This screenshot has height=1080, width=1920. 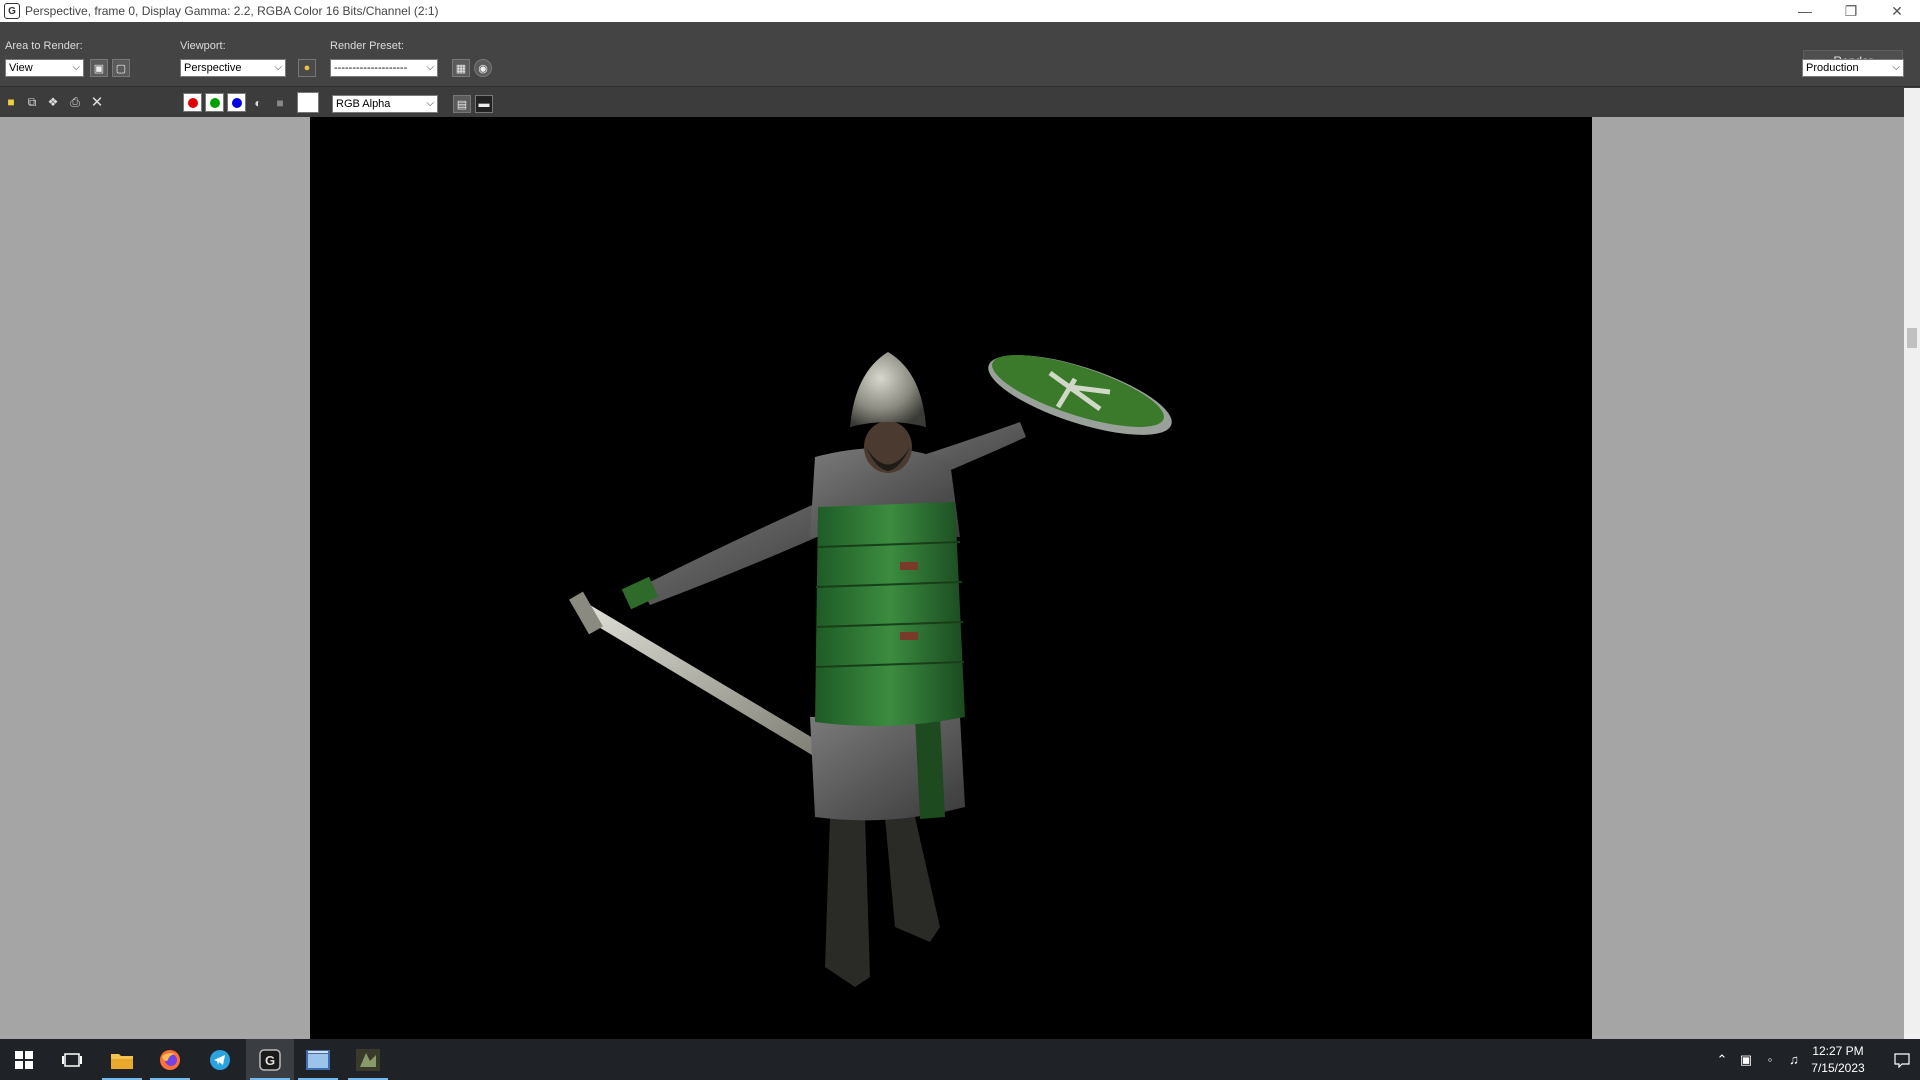 I want to click on task-view-button, so click(x=72, y=1059).